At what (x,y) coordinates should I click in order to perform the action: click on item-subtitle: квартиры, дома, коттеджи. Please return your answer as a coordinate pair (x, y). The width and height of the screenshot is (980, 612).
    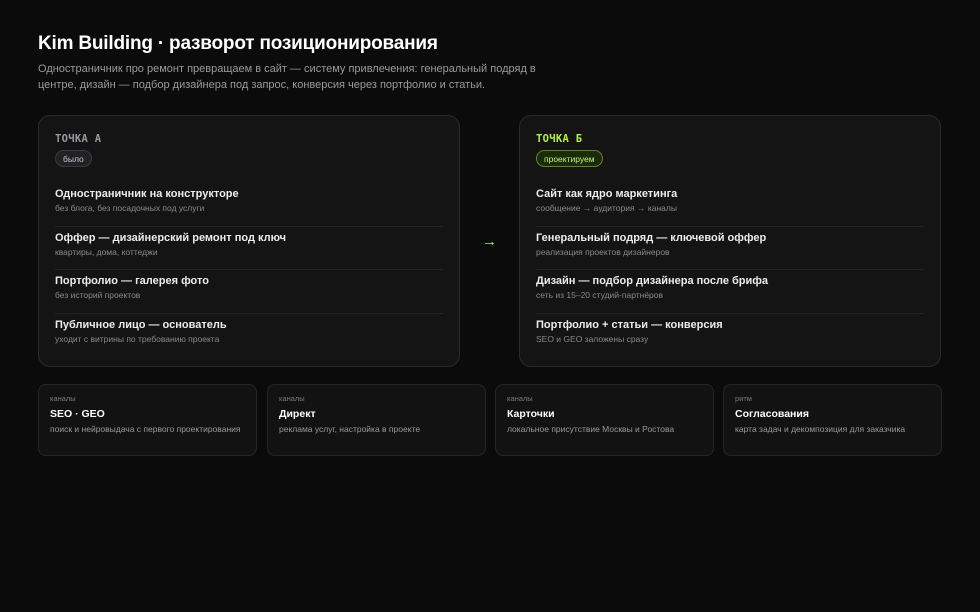
    Looking at the image, I should click on (106, 251).